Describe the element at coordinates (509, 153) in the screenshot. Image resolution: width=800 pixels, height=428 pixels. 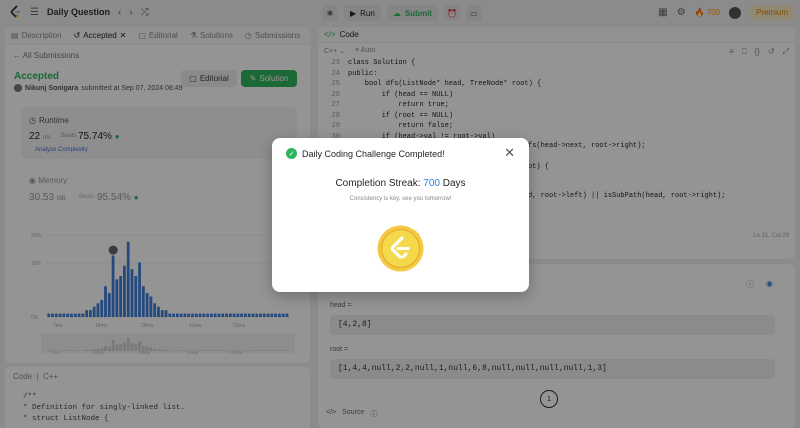
I see `close-icon: ✕` at that location.